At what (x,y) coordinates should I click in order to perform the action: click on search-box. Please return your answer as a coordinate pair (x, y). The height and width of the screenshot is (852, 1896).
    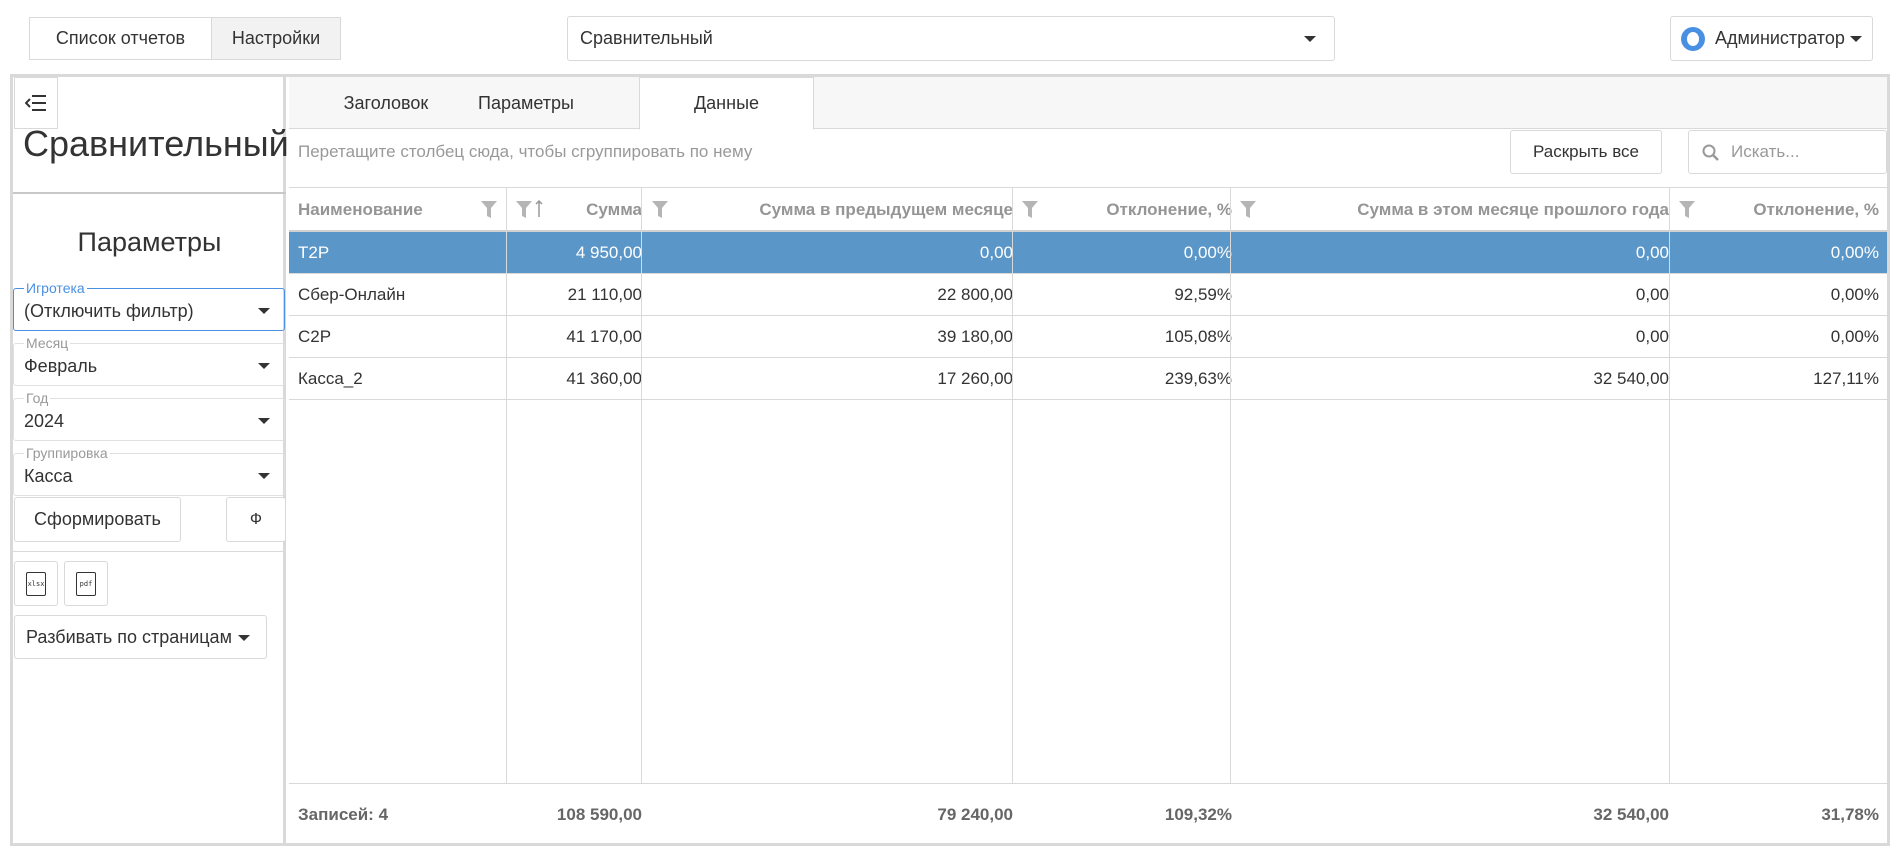
    Looking at the image, I should click on (1787, 152).